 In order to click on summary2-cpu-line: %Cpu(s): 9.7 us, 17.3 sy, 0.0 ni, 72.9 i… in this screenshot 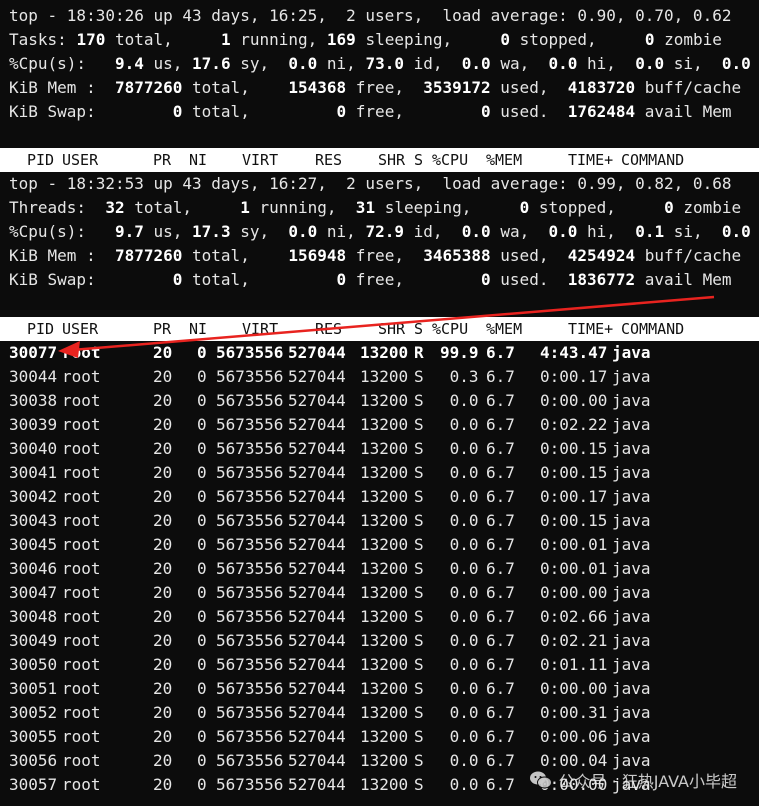, I will do `click(384, 232)`.